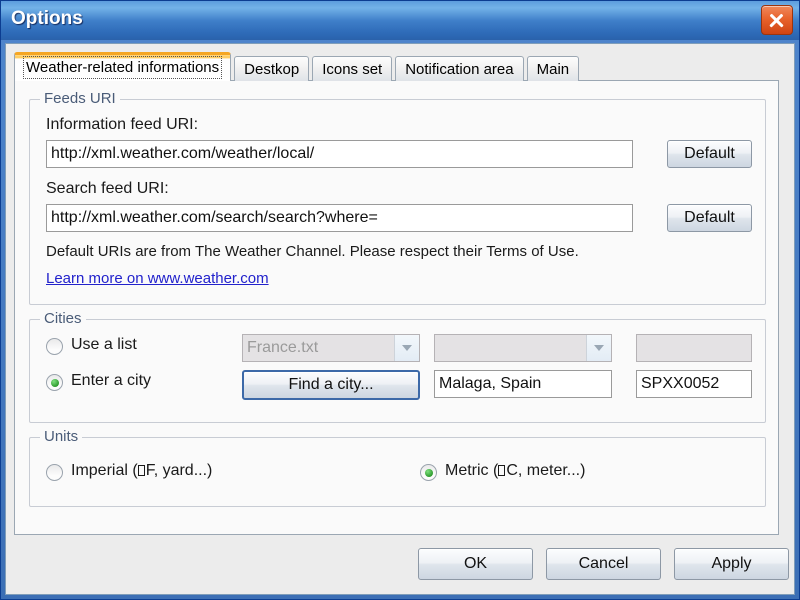 The height and width of the screenshot is (600, 800). I want to click on tab-destkop: Destkop, so click(272, 68).